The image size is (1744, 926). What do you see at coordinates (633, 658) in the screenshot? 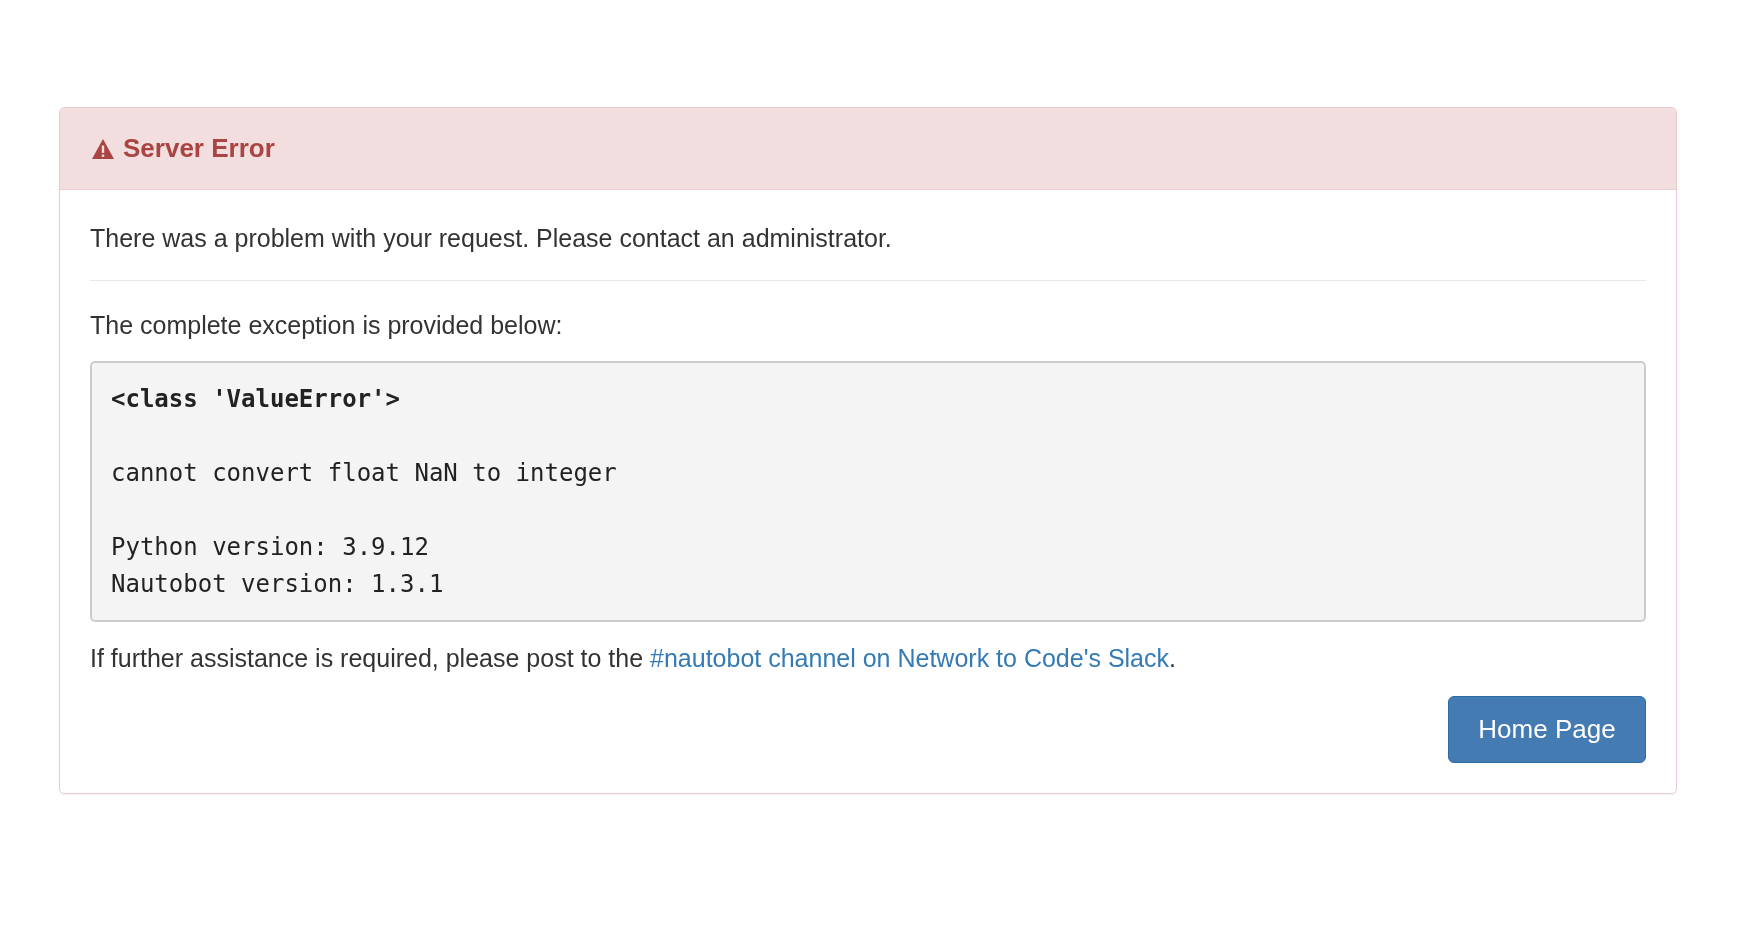
I see `help-text: If further assistance is required, please post to the #nautobot channel on Network to Code's Slack.` at bounding box center [633, 658].